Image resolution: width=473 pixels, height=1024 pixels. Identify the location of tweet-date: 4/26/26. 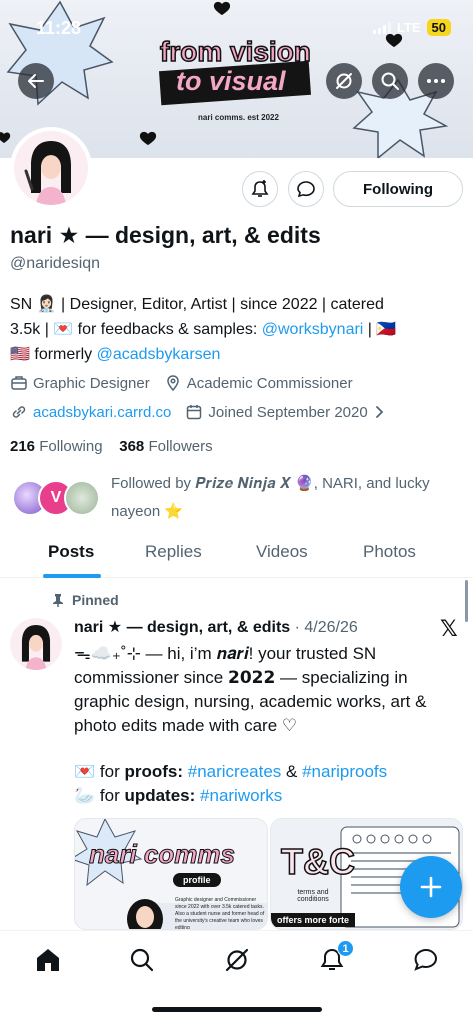
(330, 627).